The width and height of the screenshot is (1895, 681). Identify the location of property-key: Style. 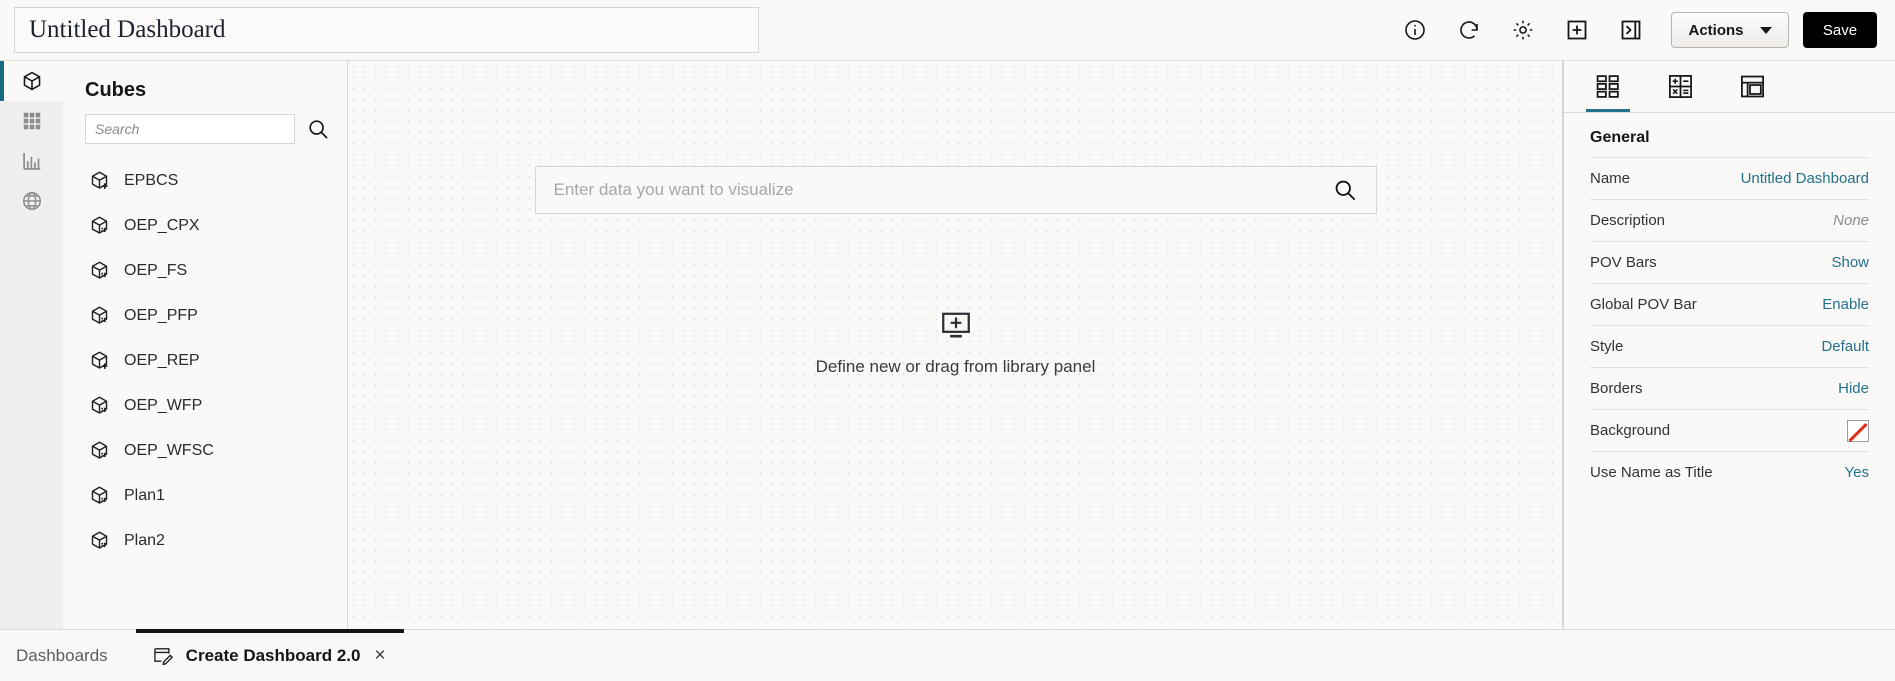
(1607, 346).